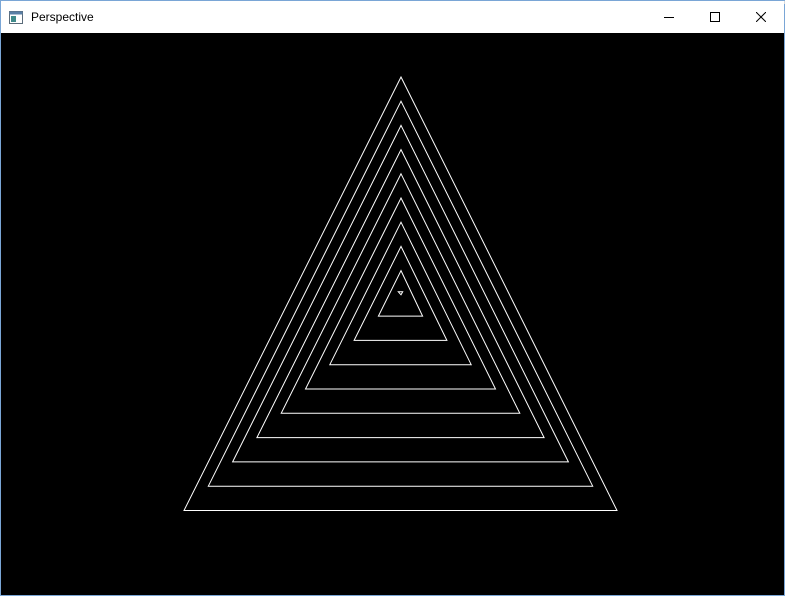 The width and height of the screenshot is (785, 596). What do you see at coordinates (392, 17) in the screenshot?
I see `title-bar: Perspective` at bounding box center [392, 17].